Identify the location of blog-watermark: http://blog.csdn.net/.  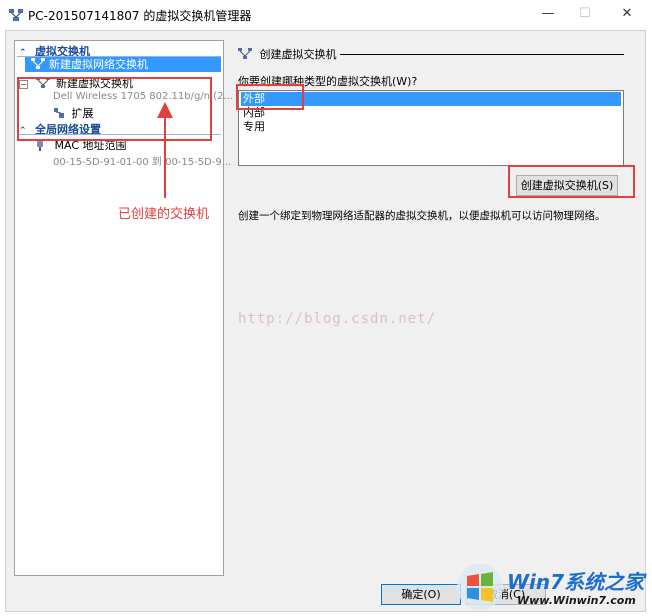
(337, 319).